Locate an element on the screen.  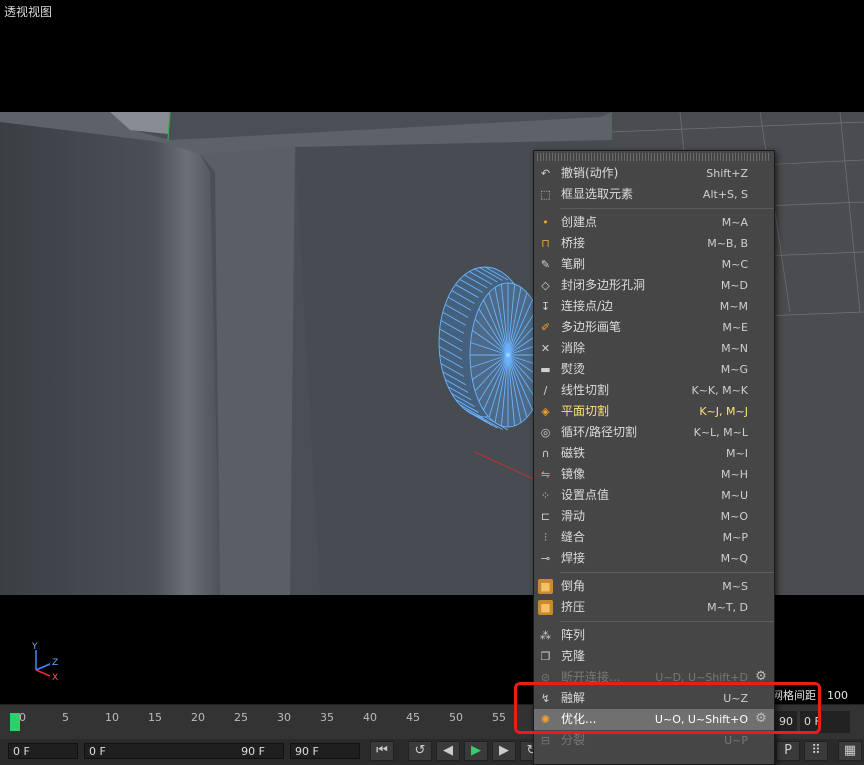
optimize-icon: ✺ is located at coordinates (545, 719).